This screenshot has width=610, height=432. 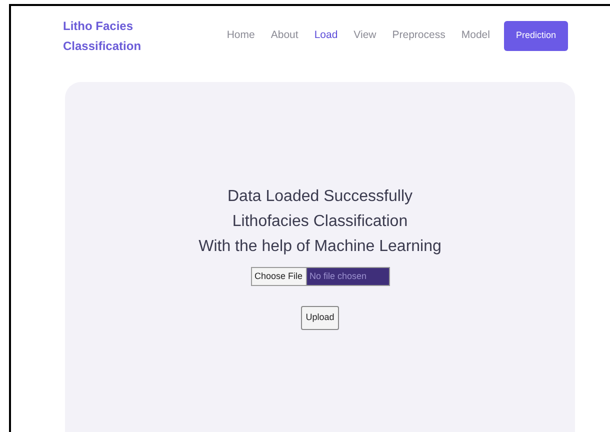 I want to click on nav-link: Load, so click(x=326, y=36).